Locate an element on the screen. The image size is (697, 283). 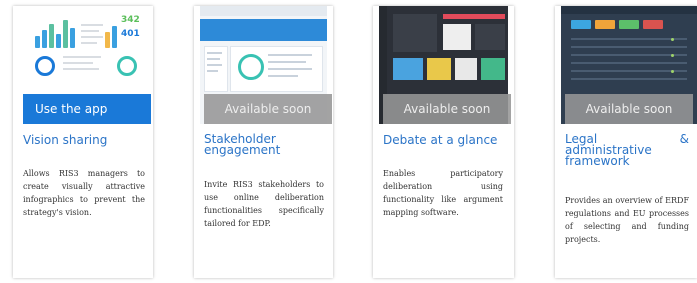
tile-blue is located at coordinates (408, 69).